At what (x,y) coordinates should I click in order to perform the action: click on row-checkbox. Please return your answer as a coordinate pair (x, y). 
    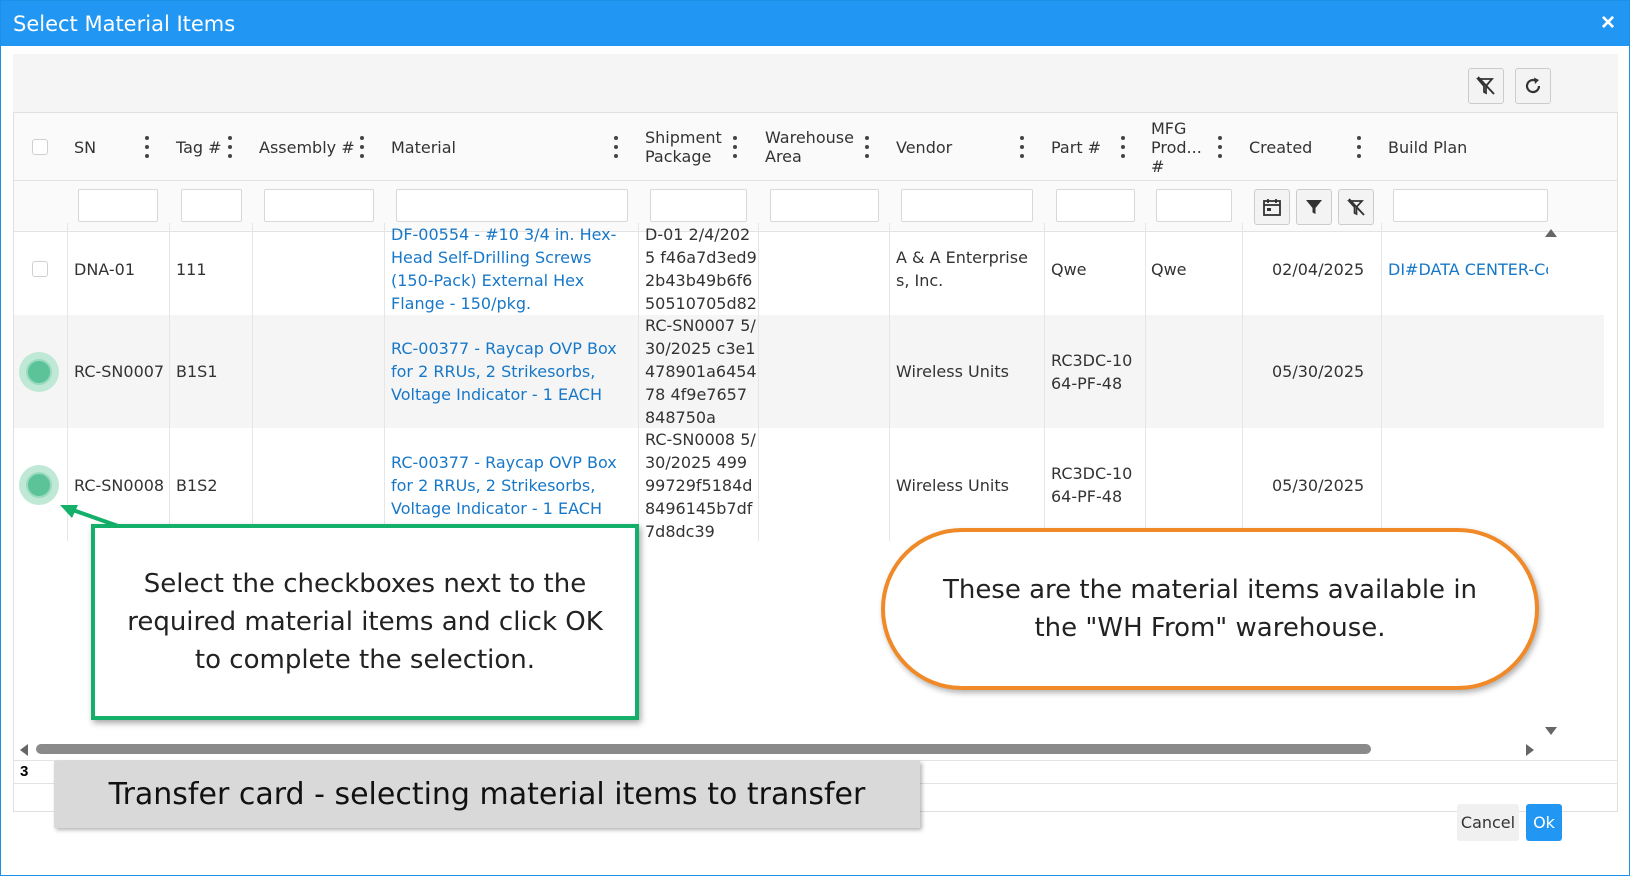
    Looking at the image, I should click on (40, 269).